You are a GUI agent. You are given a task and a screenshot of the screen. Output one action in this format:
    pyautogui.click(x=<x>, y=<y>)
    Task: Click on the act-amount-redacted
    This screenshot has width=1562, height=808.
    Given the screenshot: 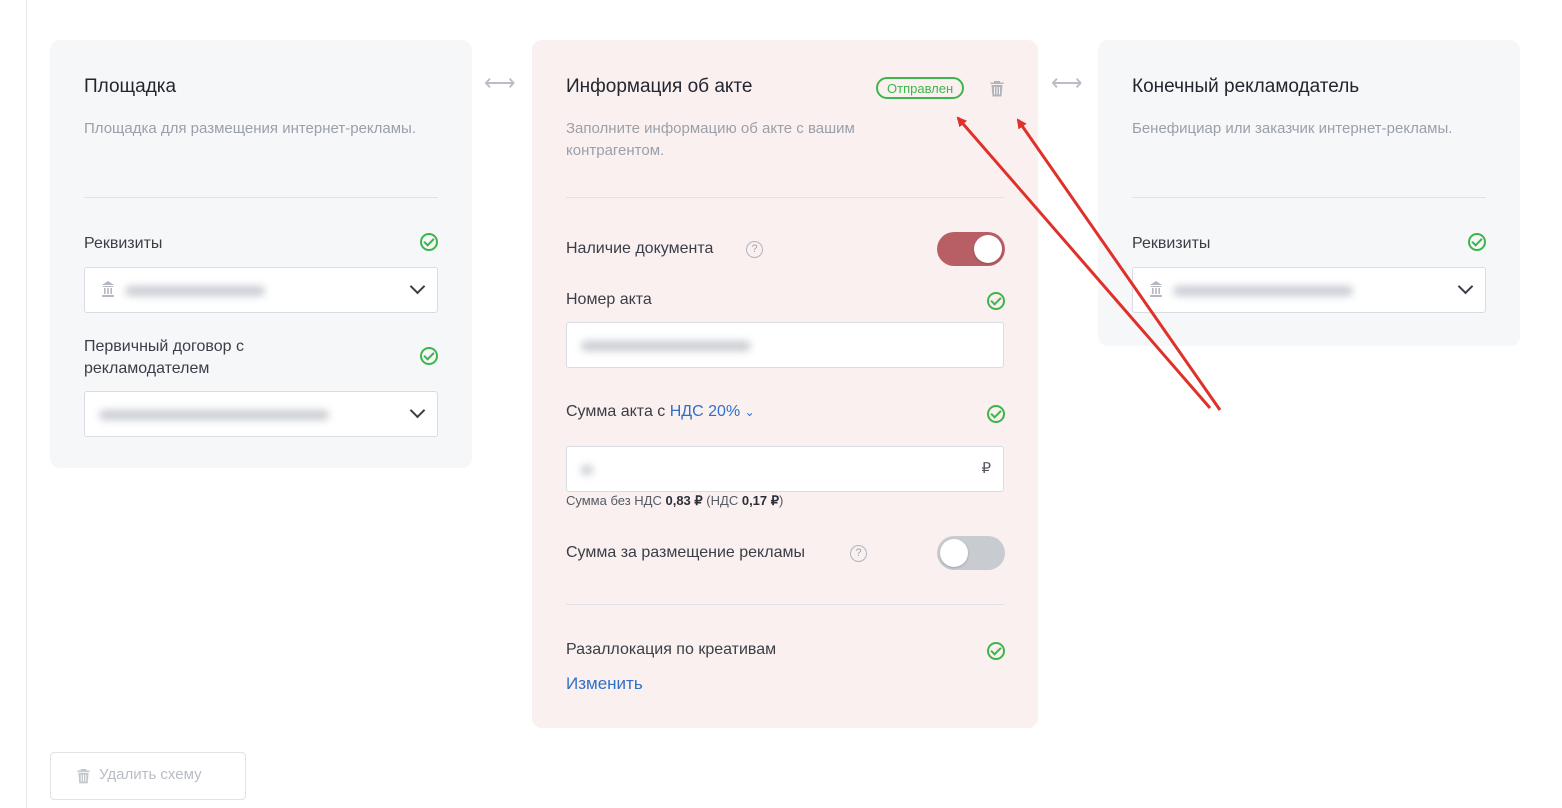 What is the action you would take?
    pyautogui.click(x=587, y=470)
    